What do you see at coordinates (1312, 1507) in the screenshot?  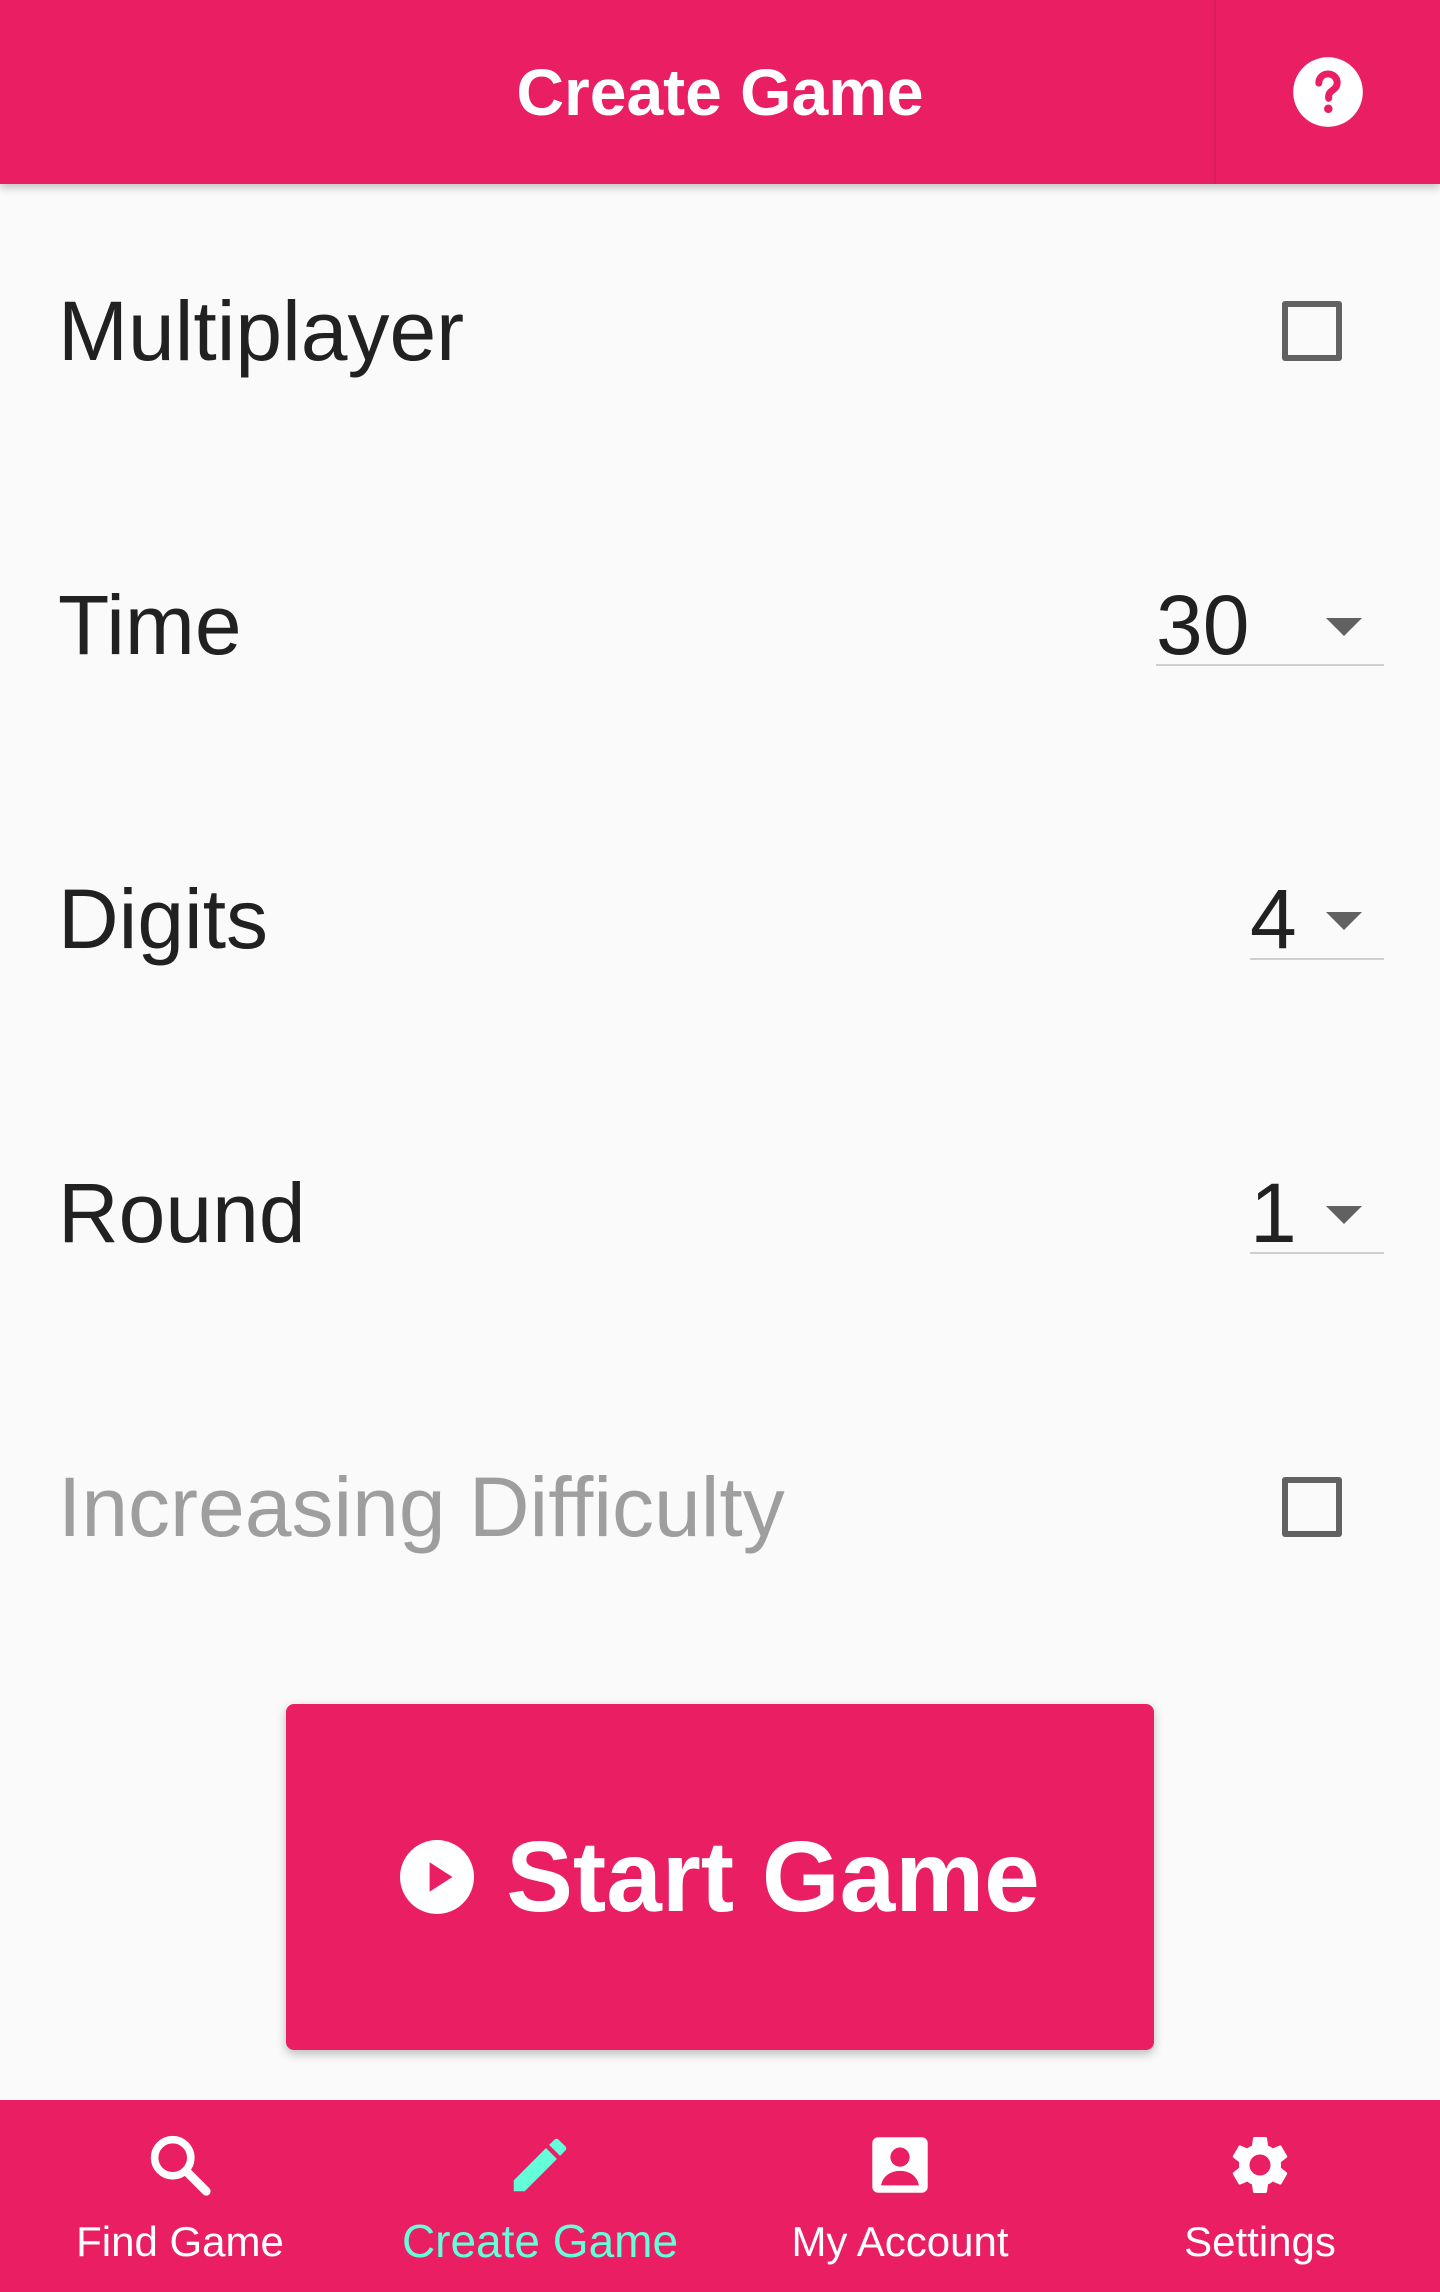 I see `increasing-difficulty-checkbox` at bounding box center [1312, 1507].